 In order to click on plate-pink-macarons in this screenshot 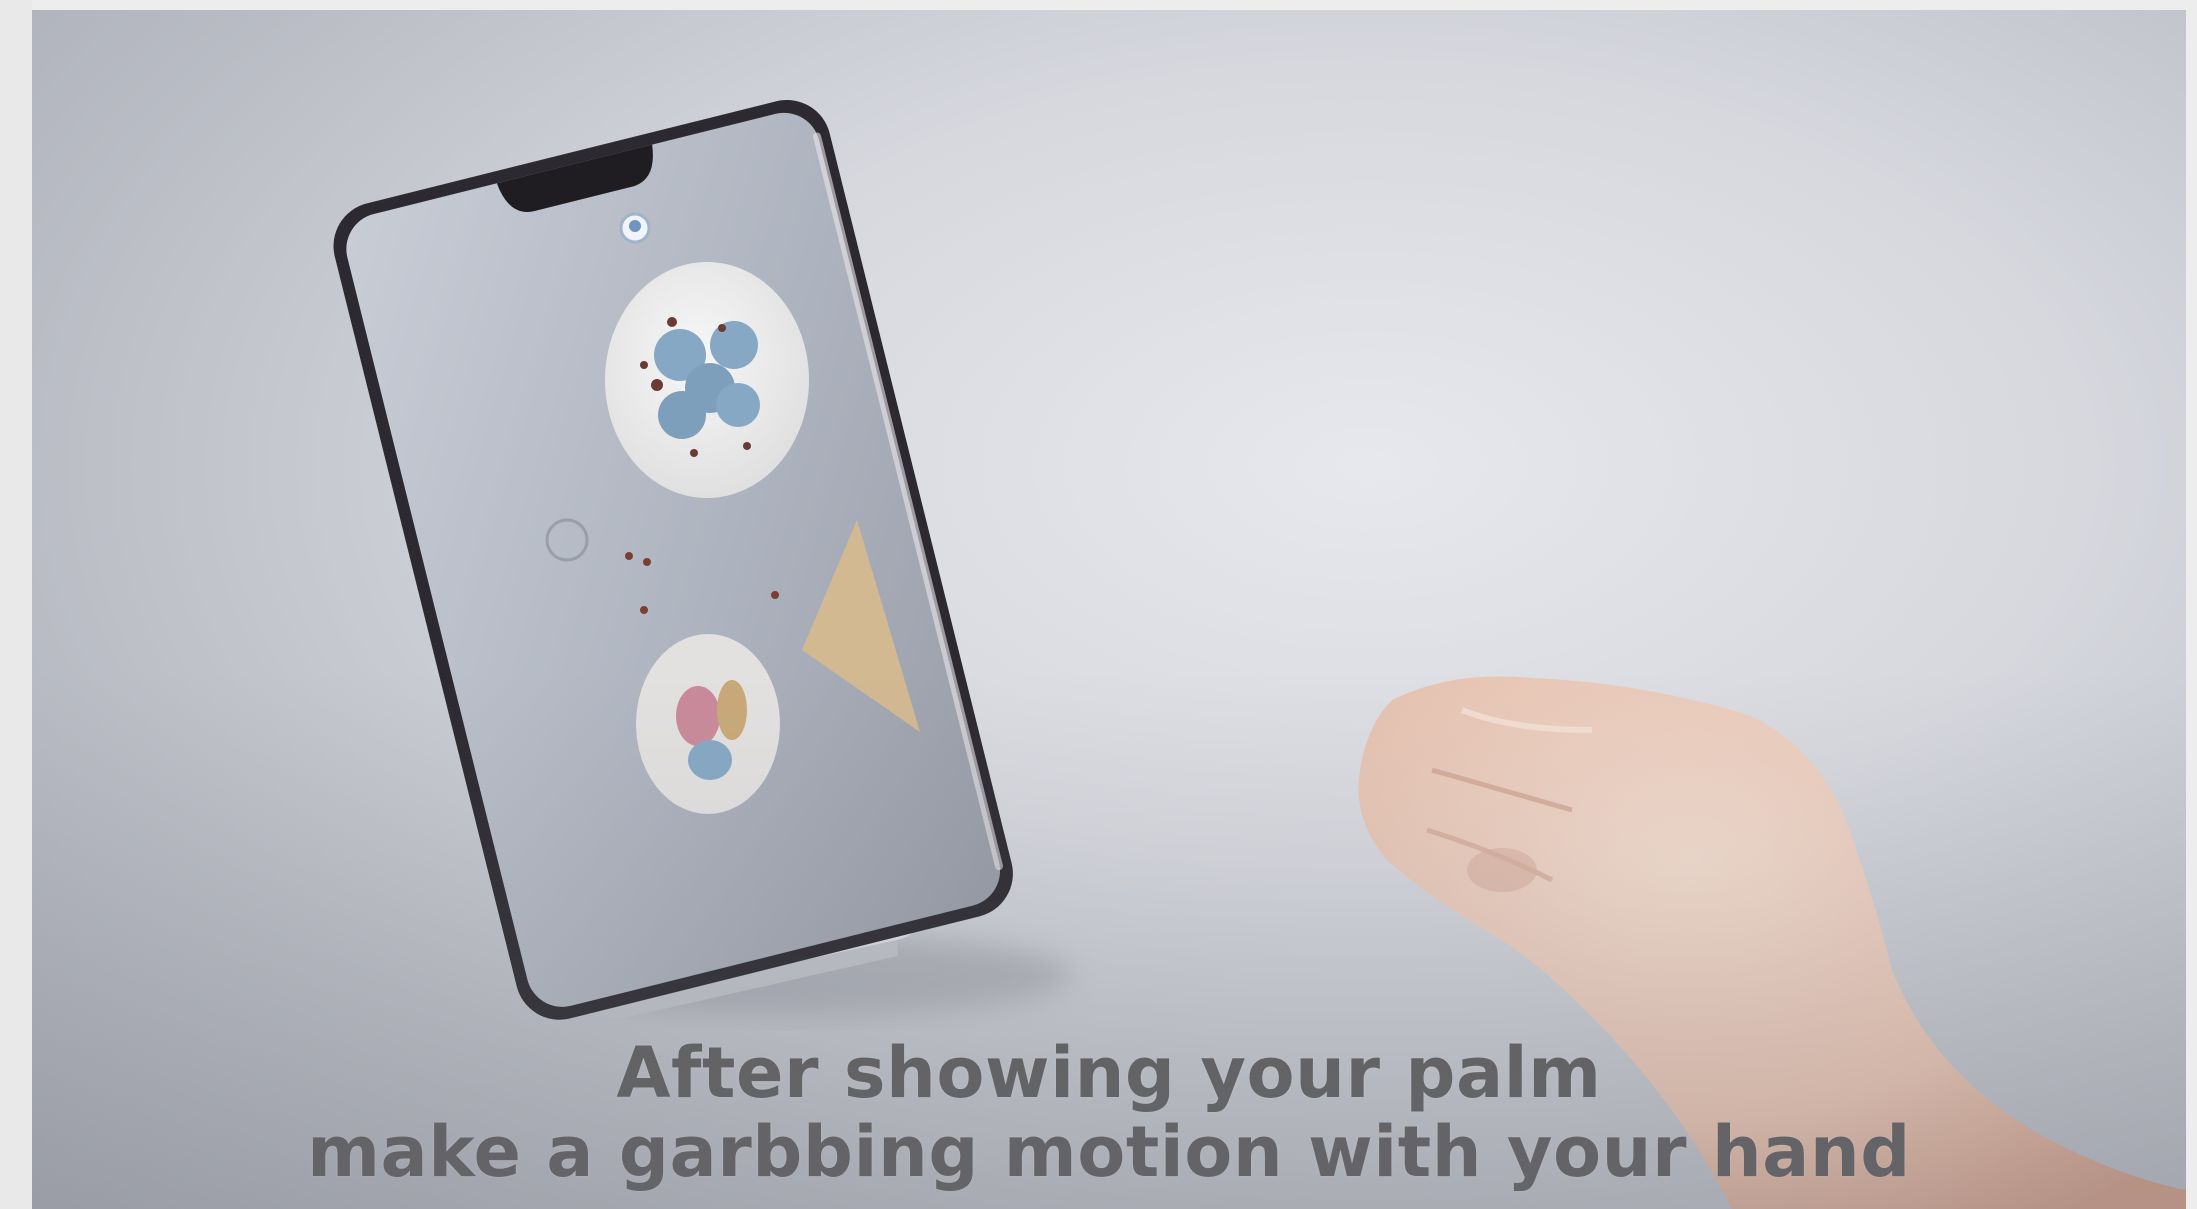, I will do `click(708, 724)`.